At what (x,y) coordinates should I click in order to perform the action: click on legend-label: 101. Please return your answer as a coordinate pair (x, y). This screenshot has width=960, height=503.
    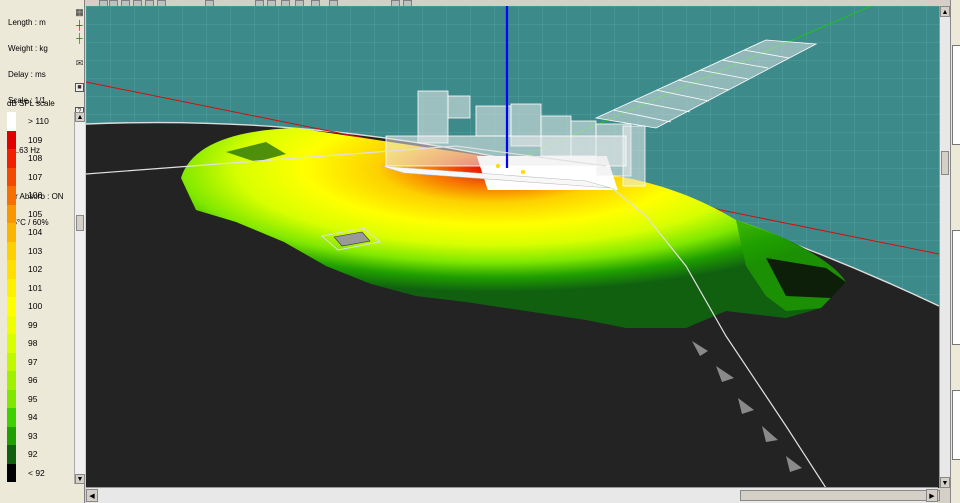
    Looking at the image, I should click on (35, 287).